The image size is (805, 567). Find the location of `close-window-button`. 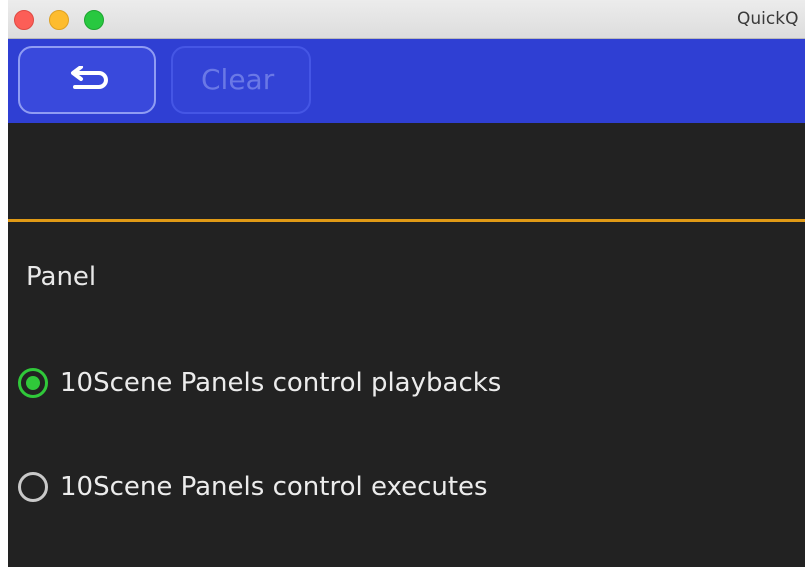

close-window-button is located at coordinates (24, 20).